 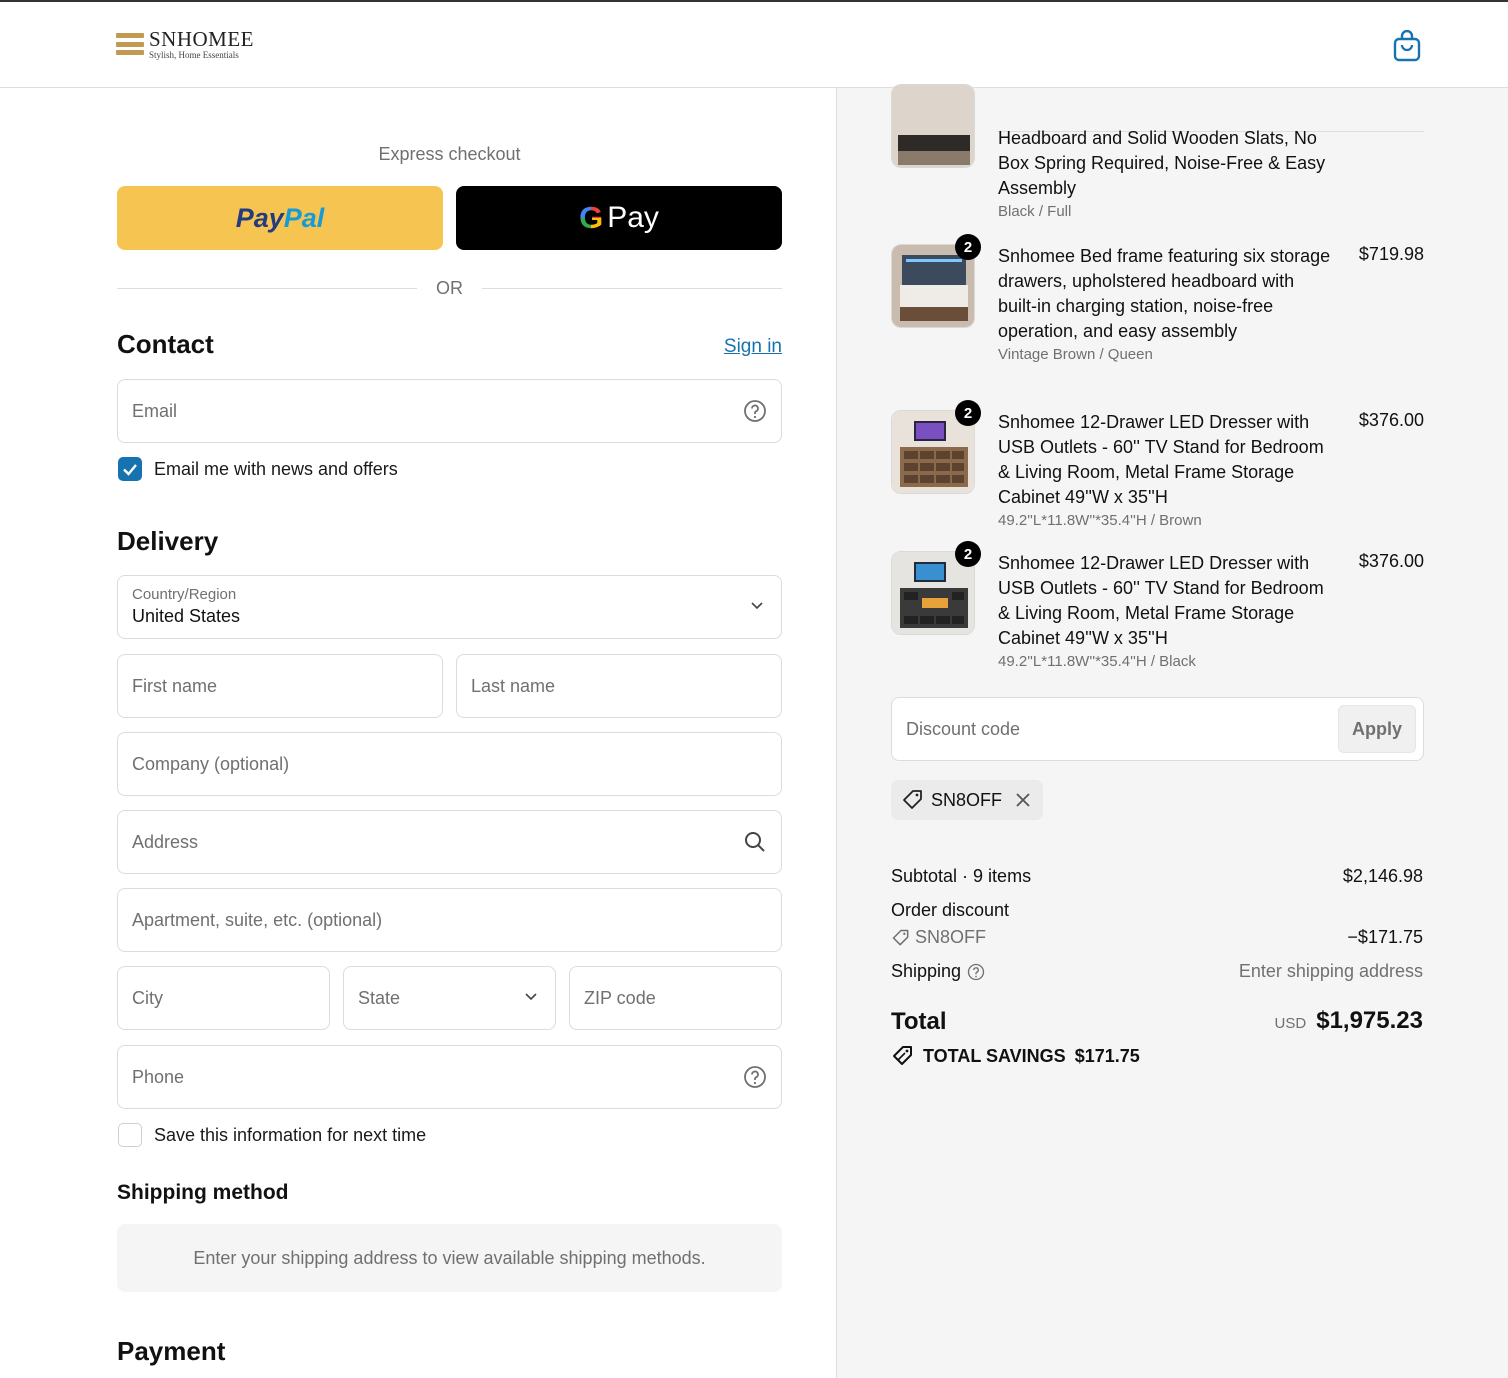 I want to click on shipping-value: Enter shipping address, so click(x=1330, y=971).